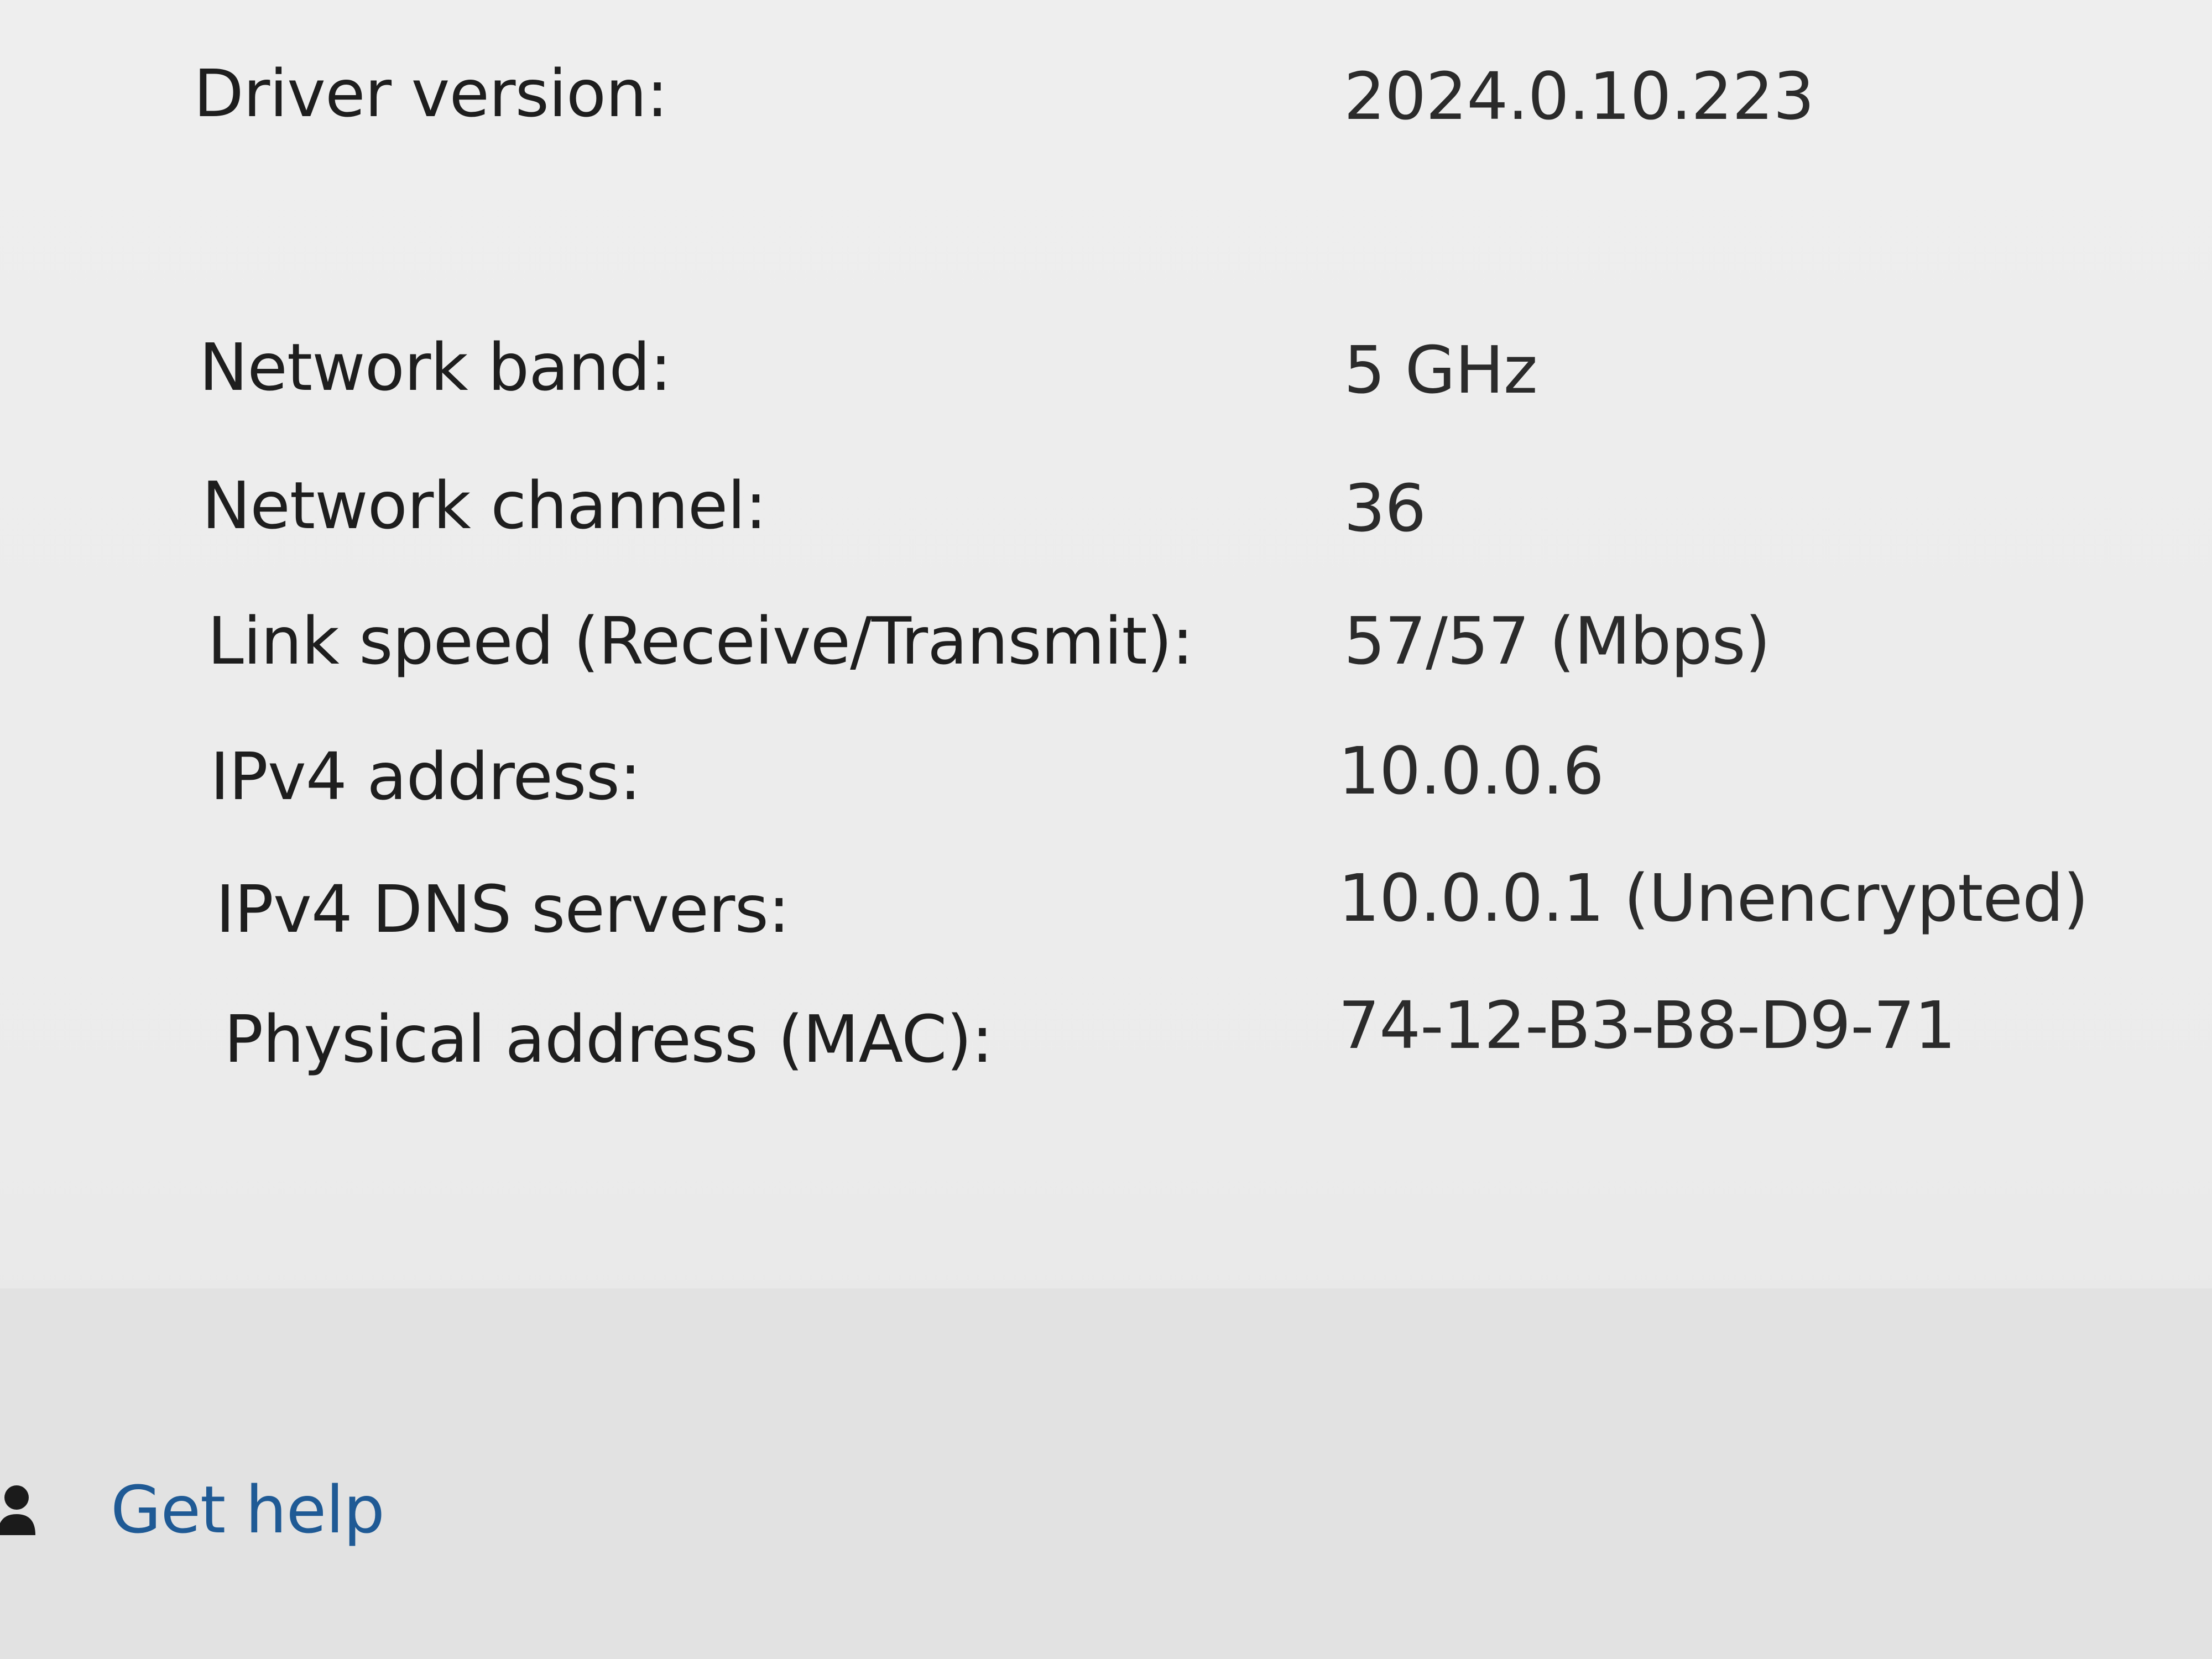 The height and width of the screenshot is (1659, 2212). Describe the element at coordinates (248, 1510) in the screenshot. I see `get-help-link: Get help` at that location.